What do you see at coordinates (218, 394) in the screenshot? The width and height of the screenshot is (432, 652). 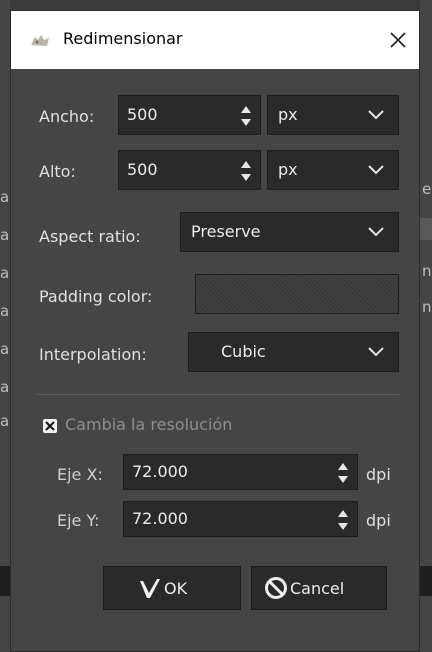 I see `separator` at bounding box center [218, 394].